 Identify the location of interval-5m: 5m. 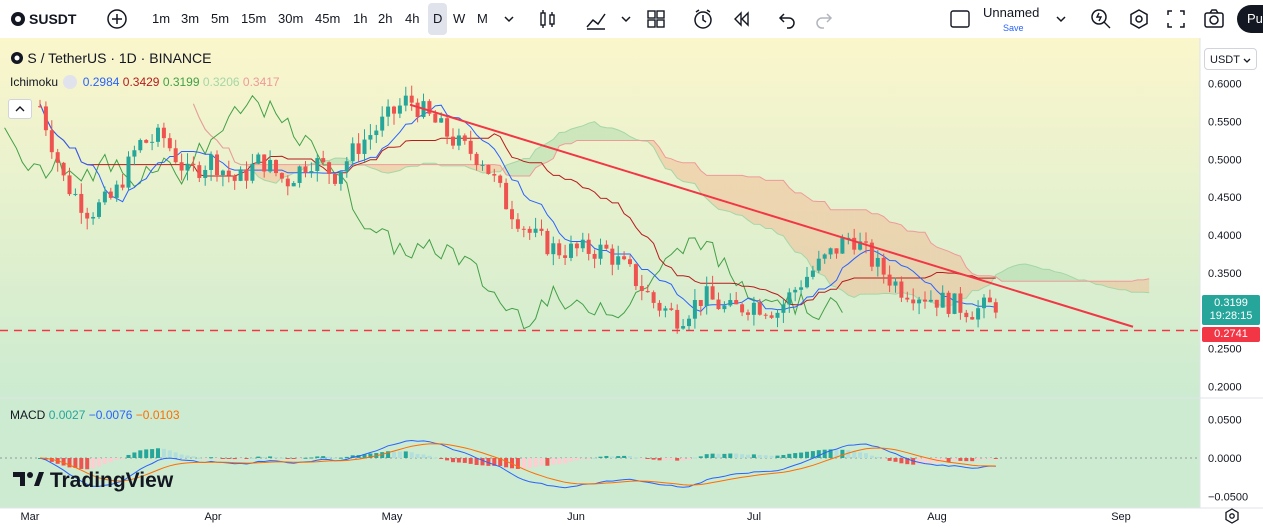
(220, 19).